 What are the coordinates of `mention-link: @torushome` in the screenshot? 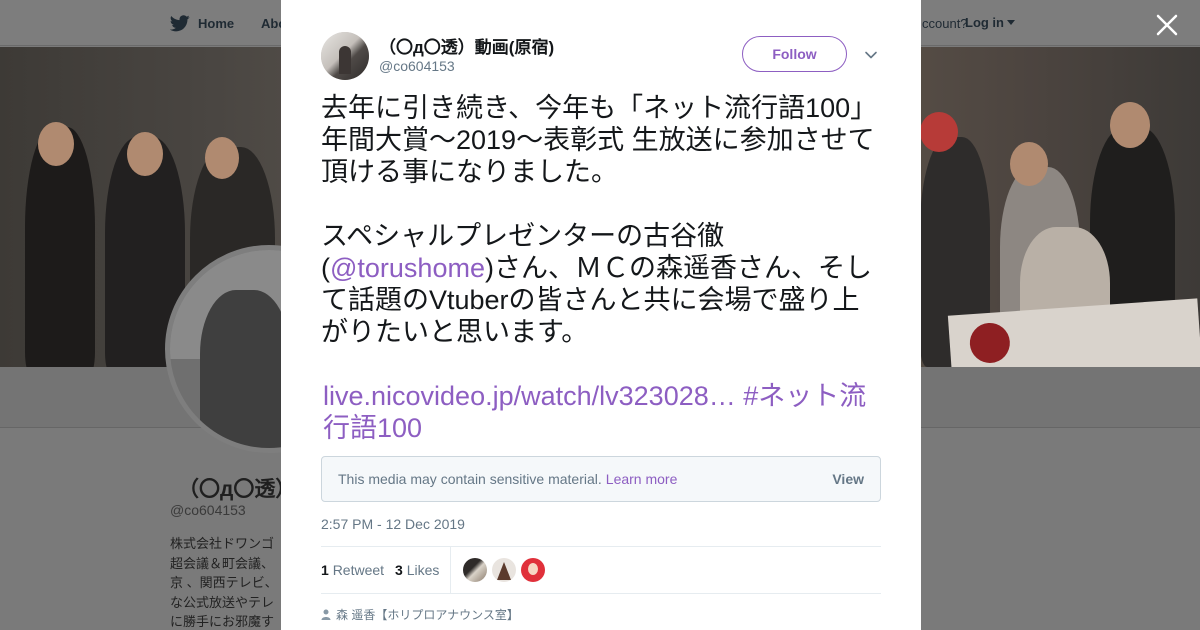 It's located at (407, 268).